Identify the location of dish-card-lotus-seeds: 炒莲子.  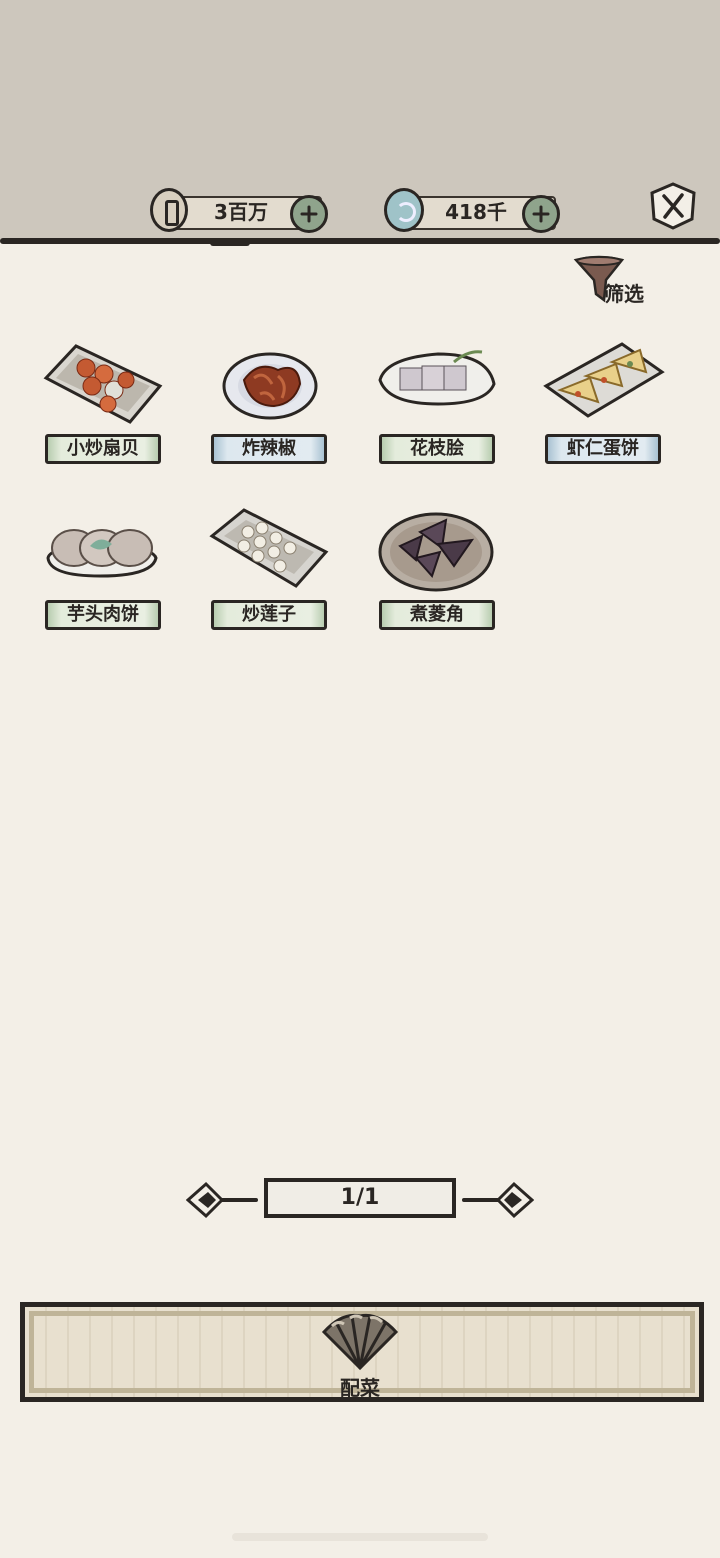
(273, 571).